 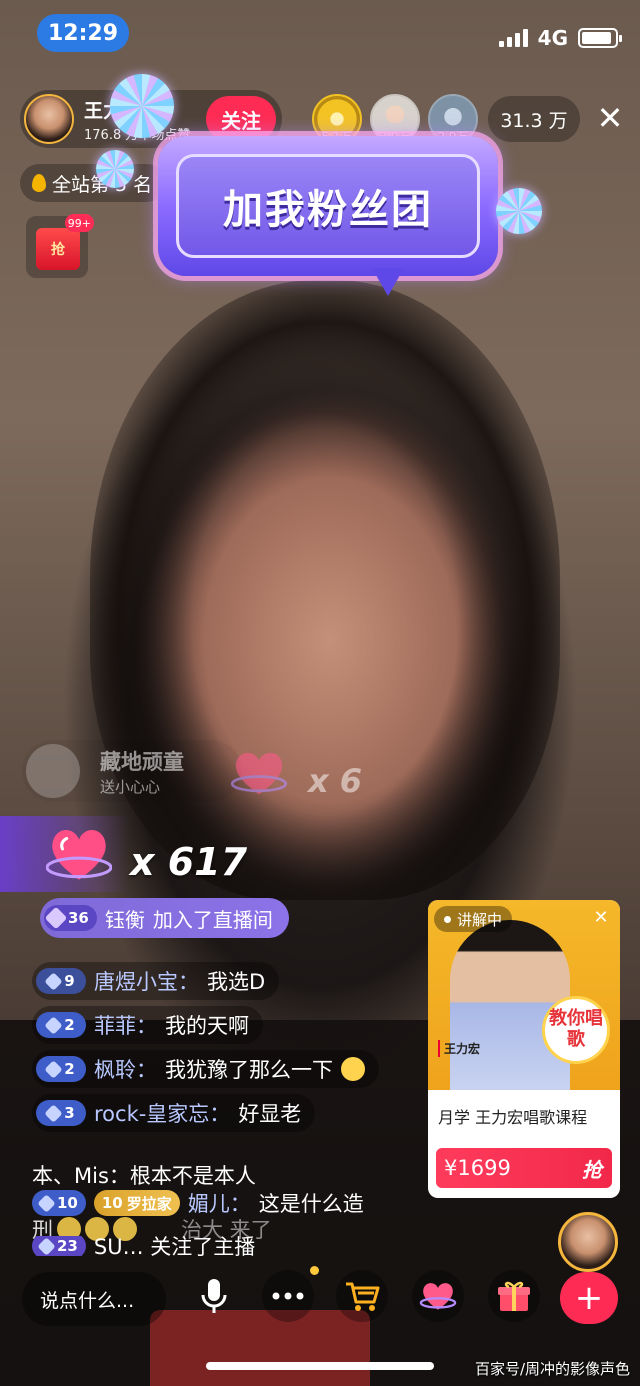 I want to click on fan-club-badge: 10 罗拉家, so click(x=136, y=1203).